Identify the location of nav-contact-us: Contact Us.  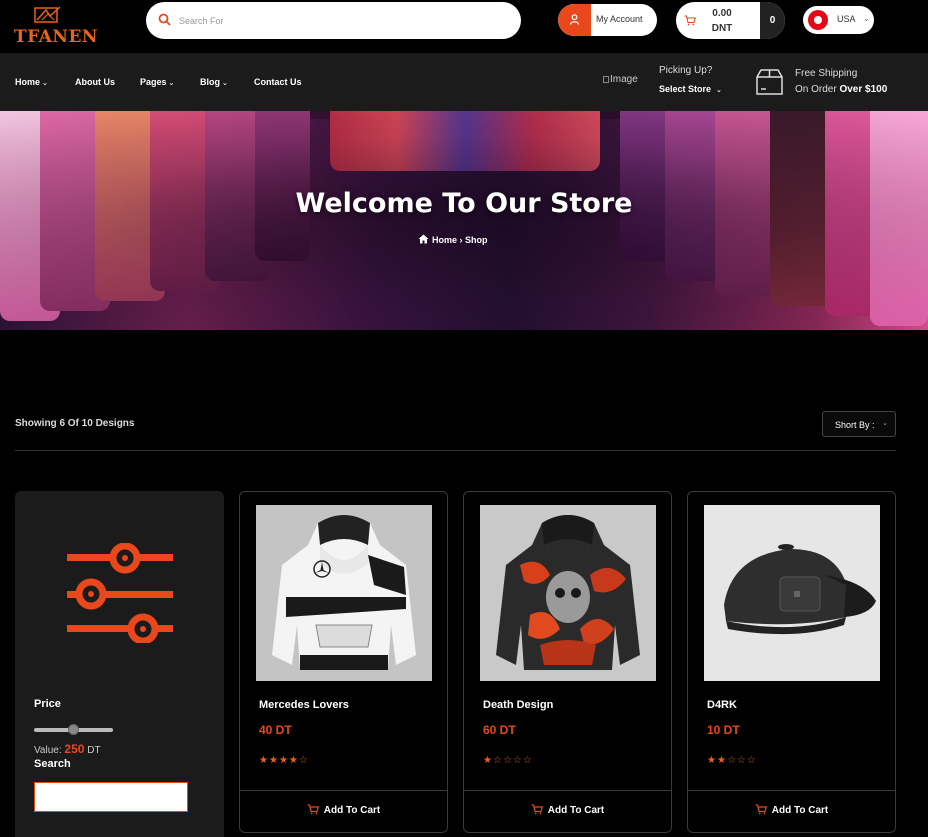
(278, 82).